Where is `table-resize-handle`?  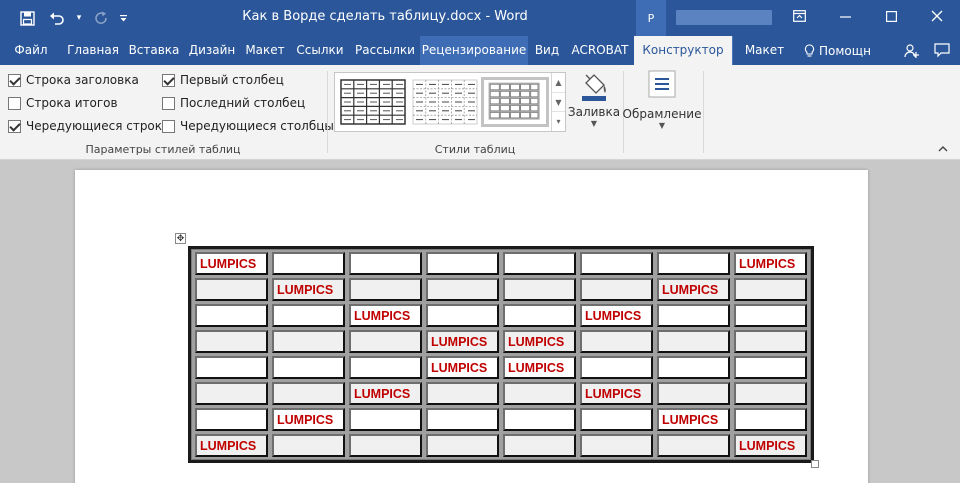 table-resize-handle is located at coordinates (815, 464).